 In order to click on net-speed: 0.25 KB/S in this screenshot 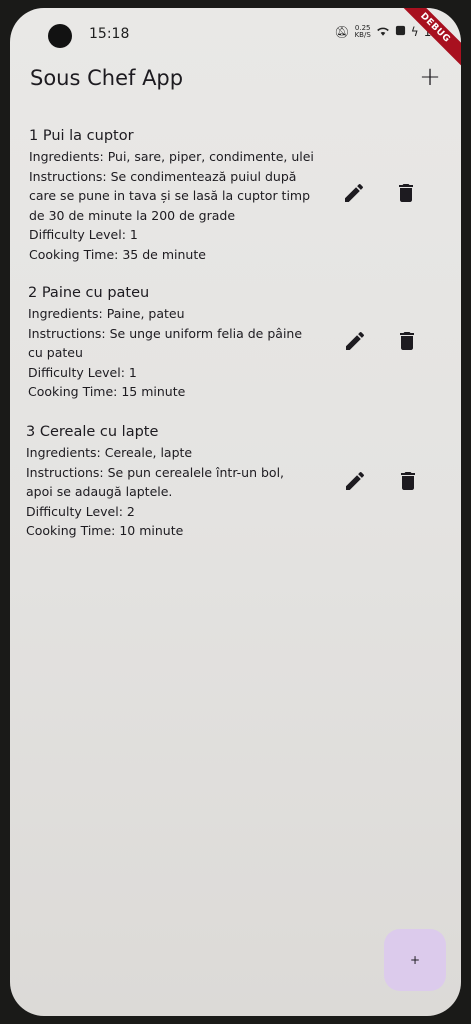, I will do `click(363, 32)`.